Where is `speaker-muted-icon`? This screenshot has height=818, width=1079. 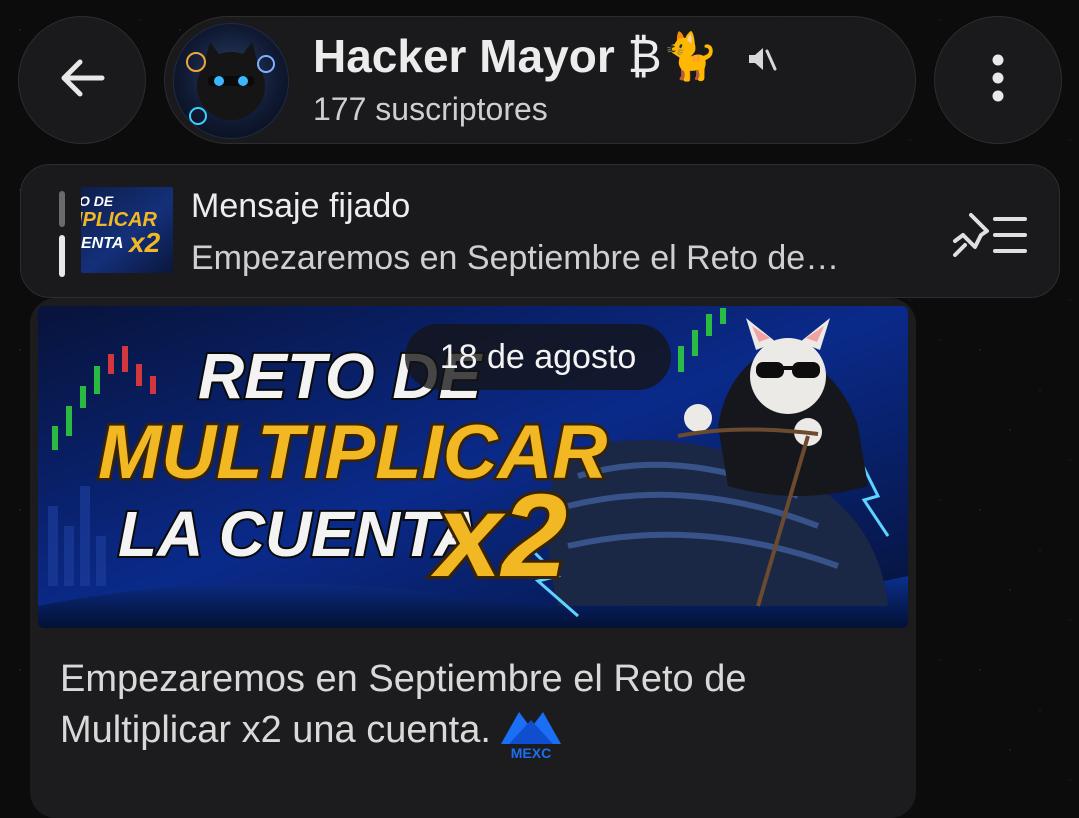
speaker-muted-icon is located at coordinates (761, 61).